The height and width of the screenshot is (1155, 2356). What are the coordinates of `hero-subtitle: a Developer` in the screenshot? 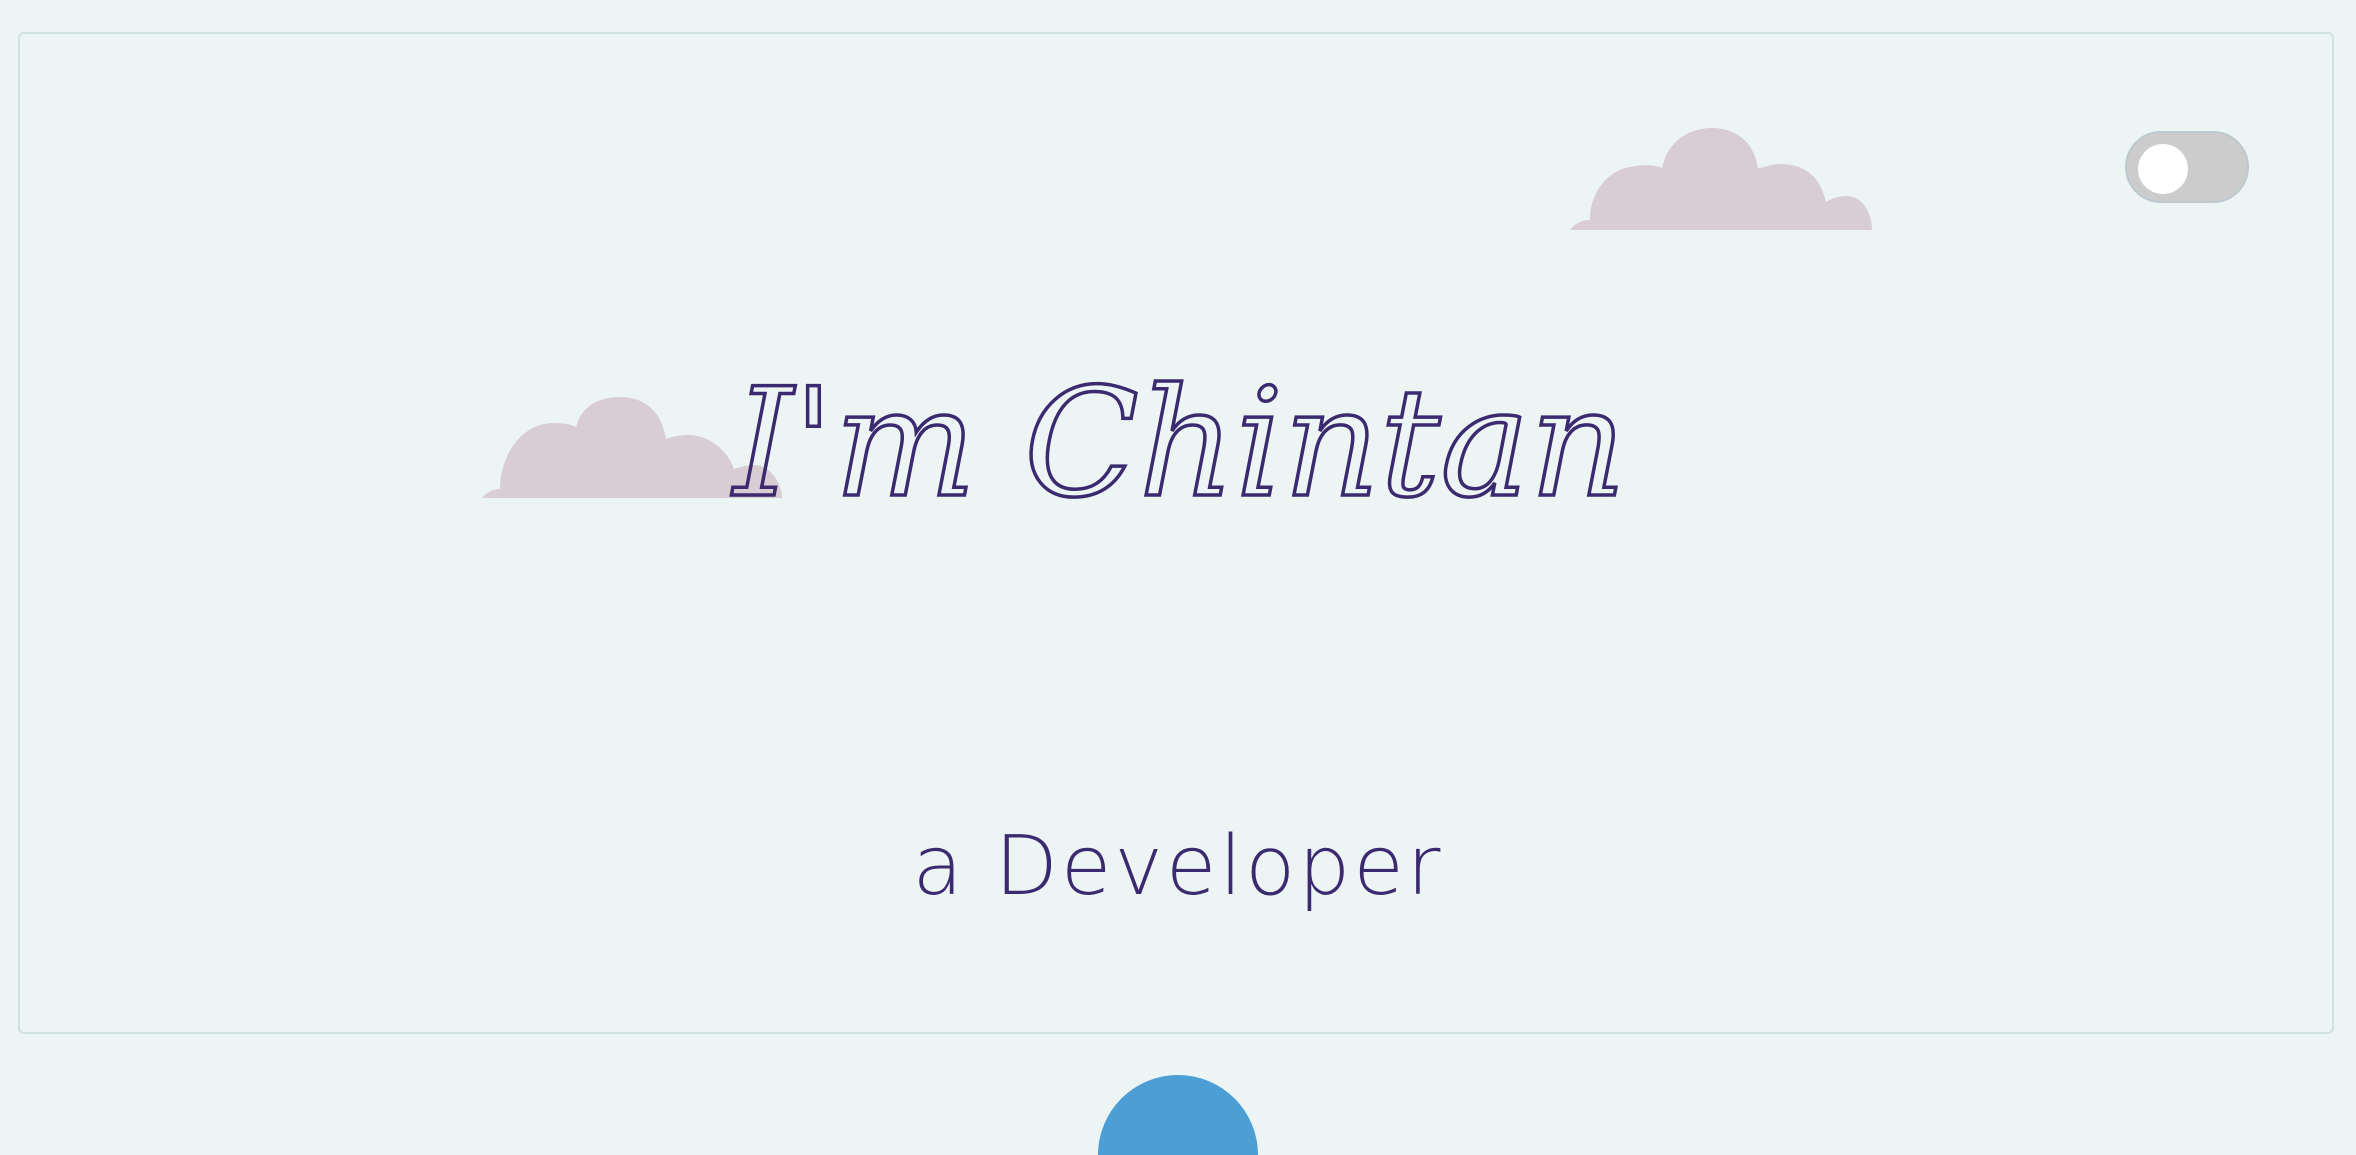 It's located at (1178, 866).